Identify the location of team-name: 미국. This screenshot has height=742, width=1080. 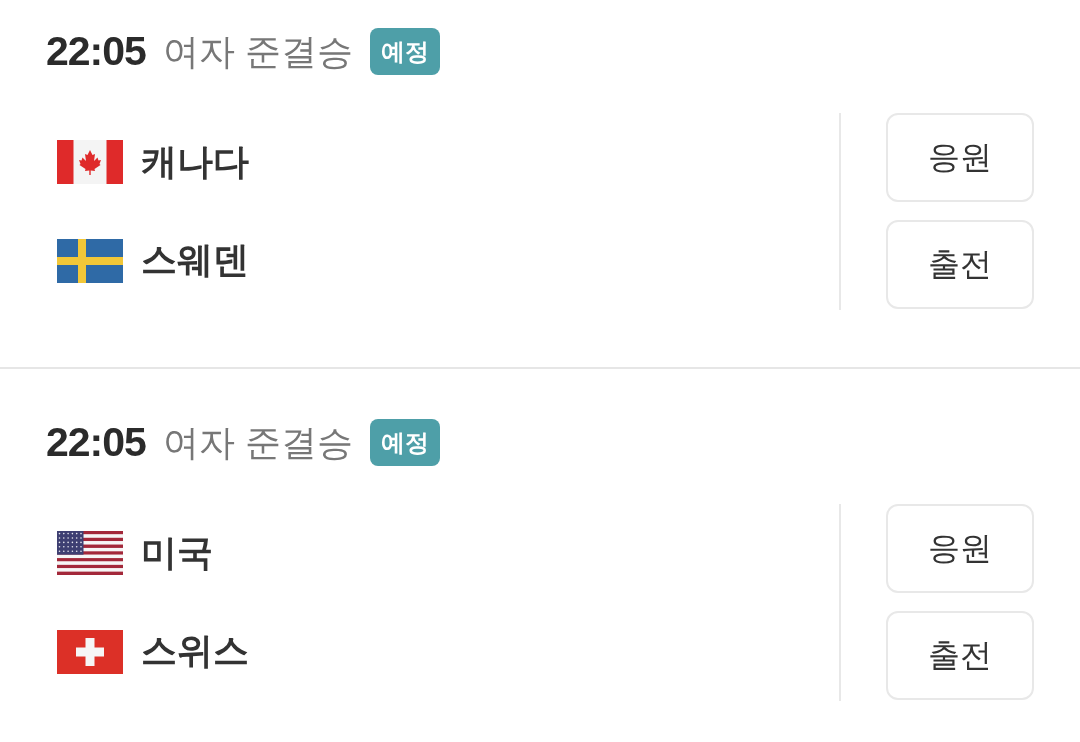
(177, 552).